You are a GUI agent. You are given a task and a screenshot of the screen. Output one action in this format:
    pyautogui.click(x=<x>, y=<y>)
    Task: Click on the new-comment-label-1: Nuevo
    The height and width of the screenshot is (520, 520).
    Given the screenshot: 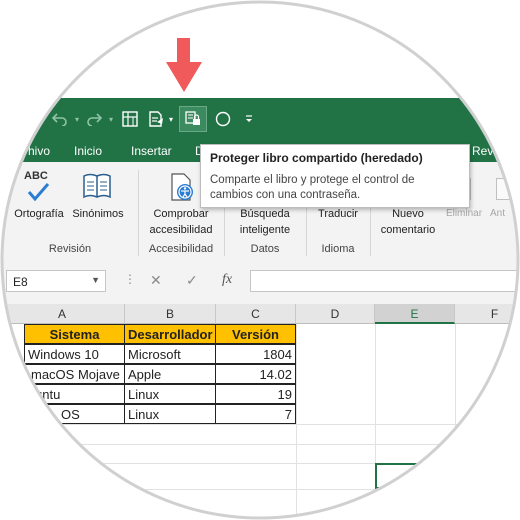 What is the action you would take?
    pyautogui.click(x=408, y=214)
    